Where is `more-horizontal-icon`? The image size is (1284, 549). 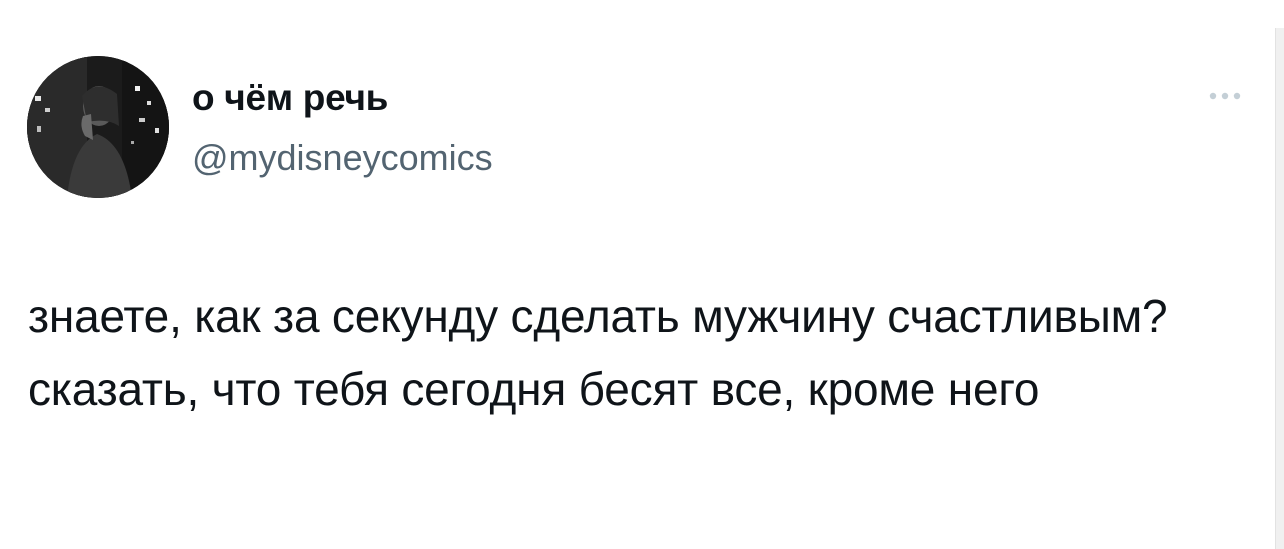 more-horizontal-icon is located at coordinates (1225, 96).